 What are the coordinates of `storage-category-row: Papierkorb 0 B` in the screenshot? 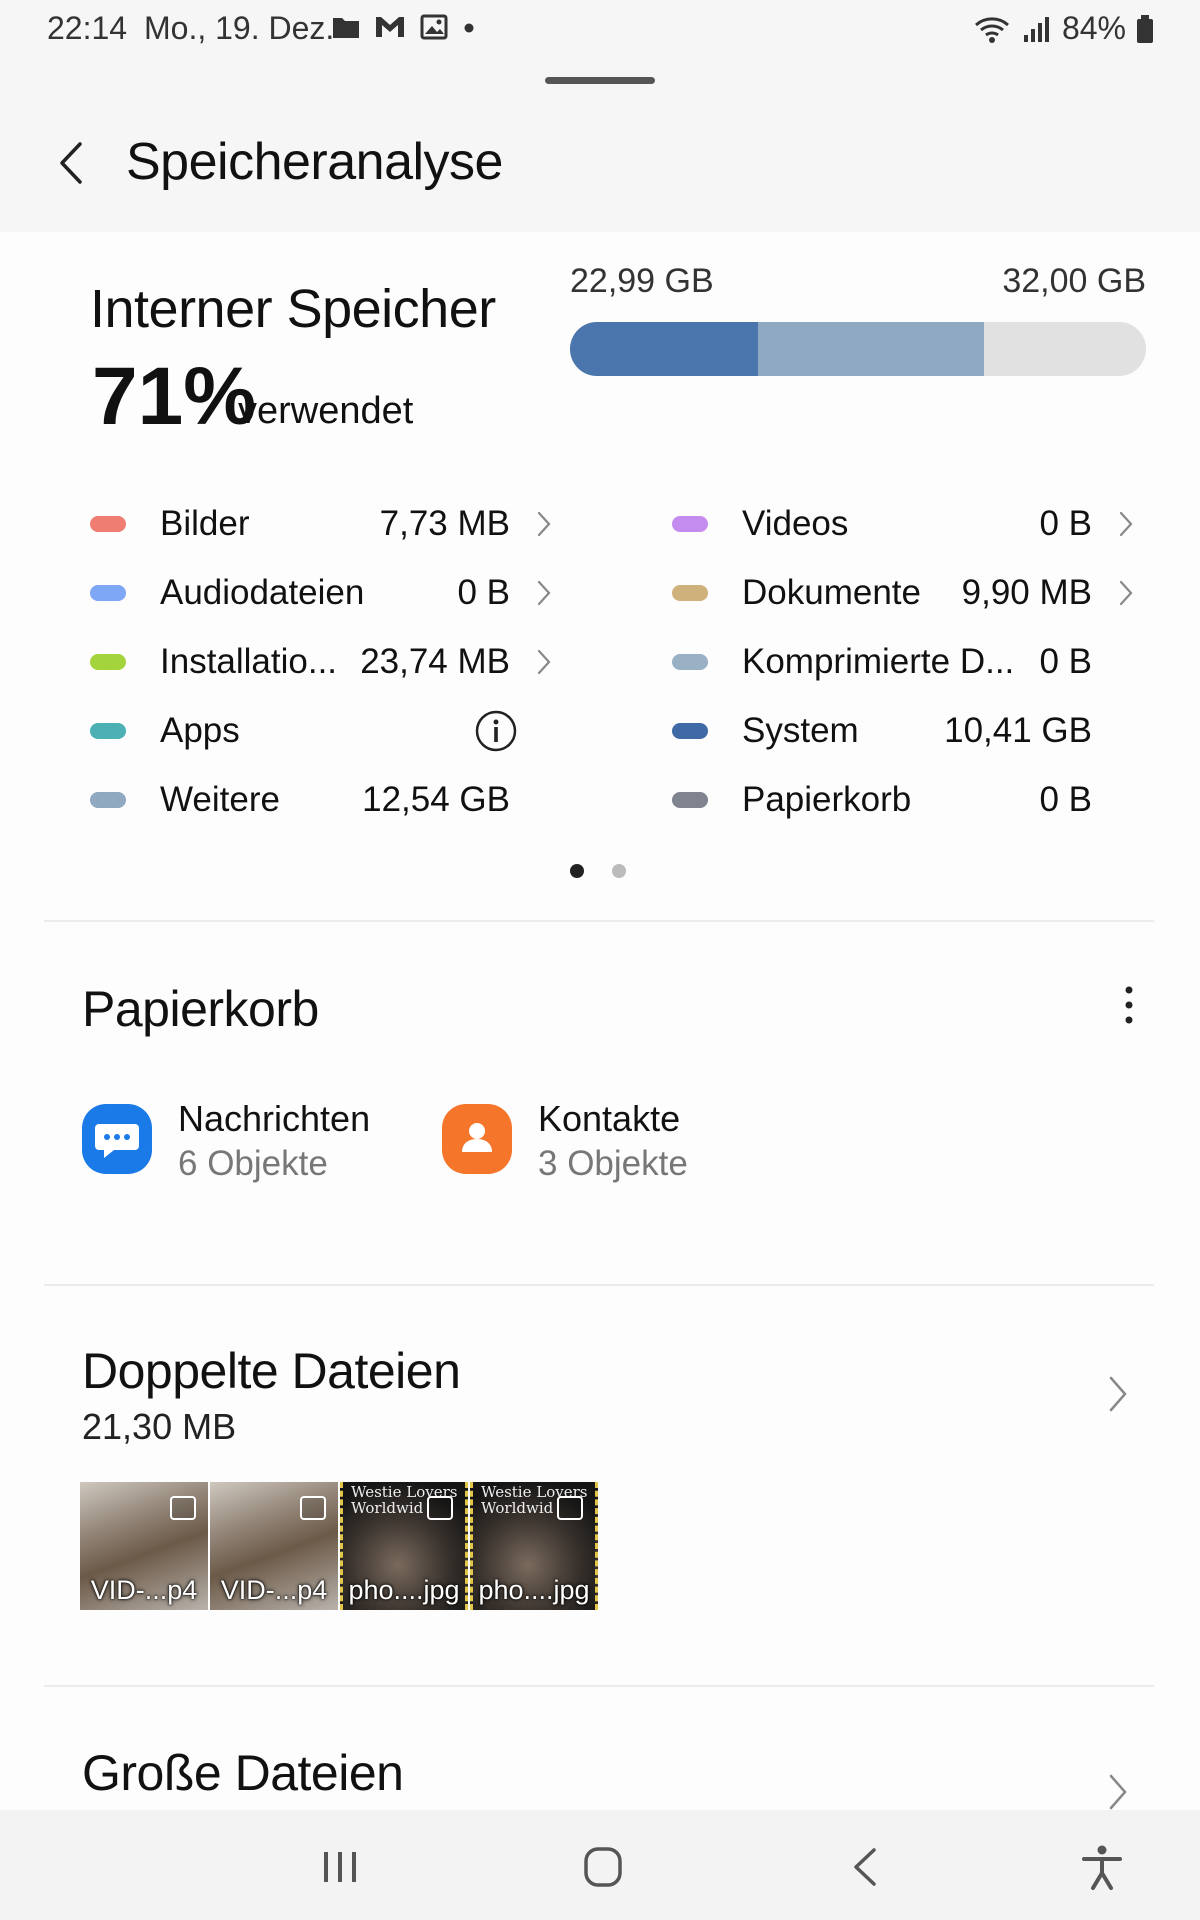 It's located at (907, 800).